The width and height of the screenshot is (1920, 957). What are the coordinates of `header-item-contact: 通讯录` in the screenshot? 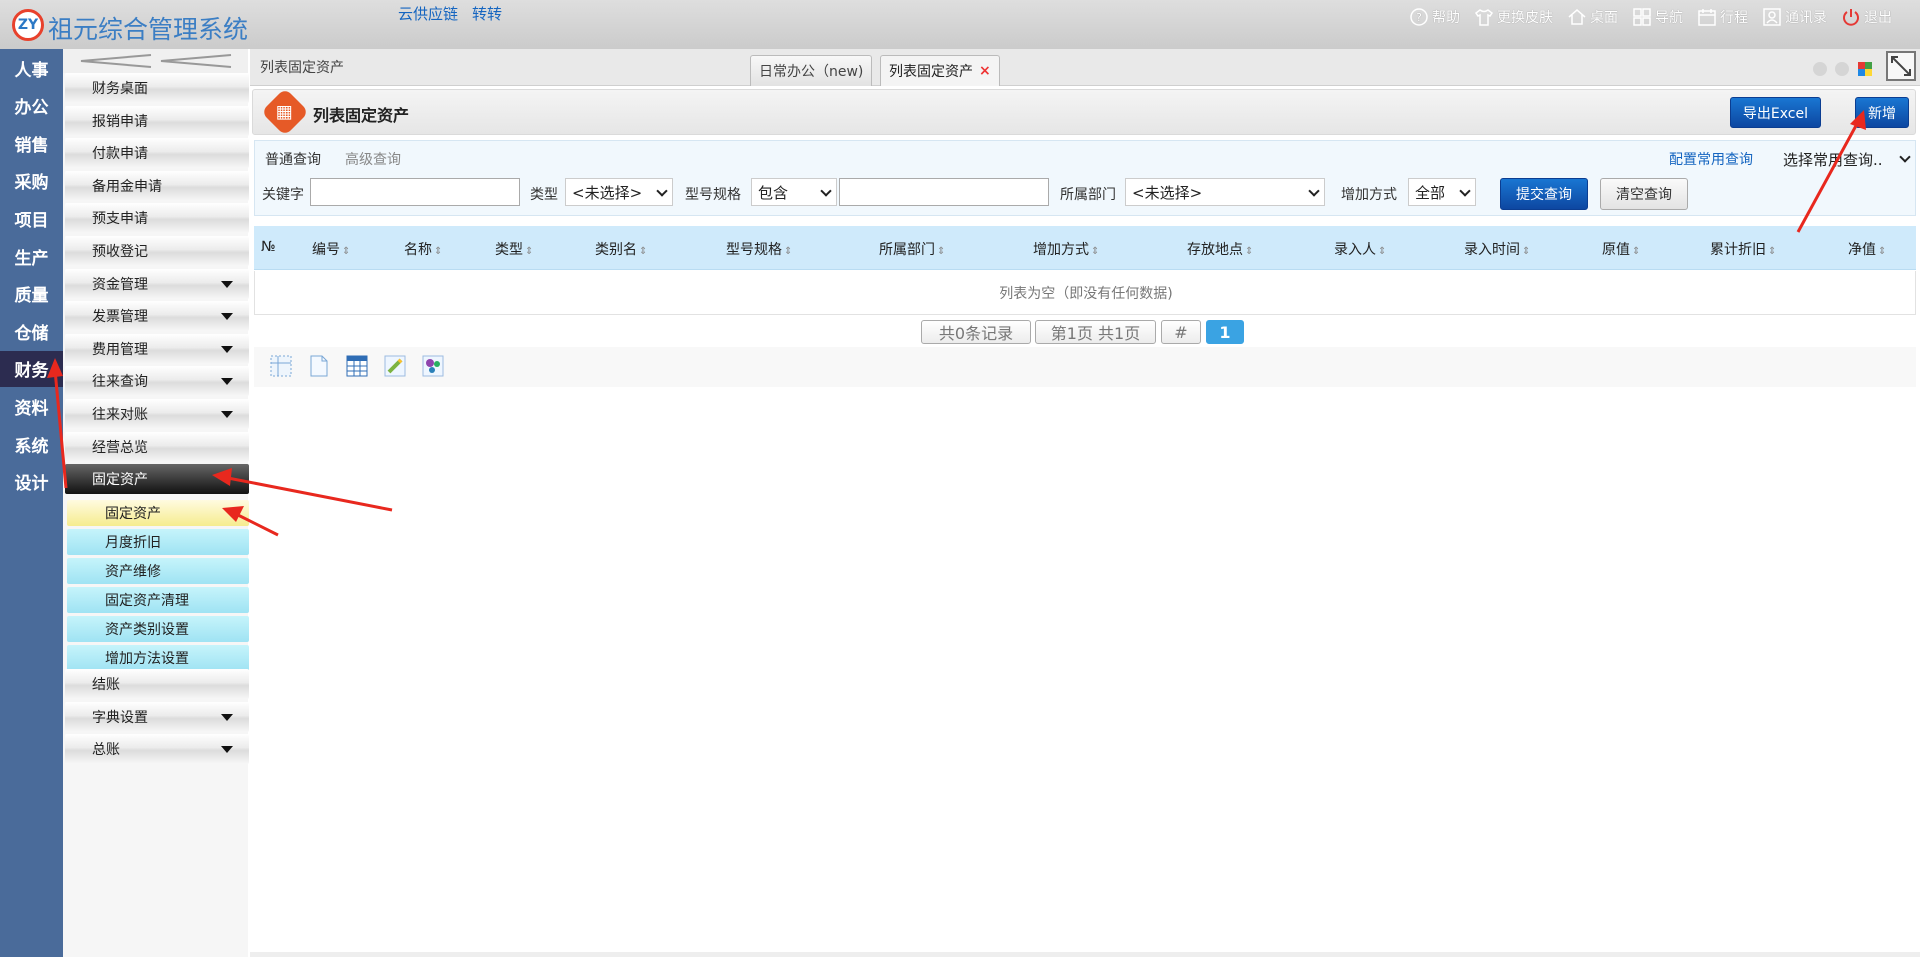 It's located at (1794, 17).